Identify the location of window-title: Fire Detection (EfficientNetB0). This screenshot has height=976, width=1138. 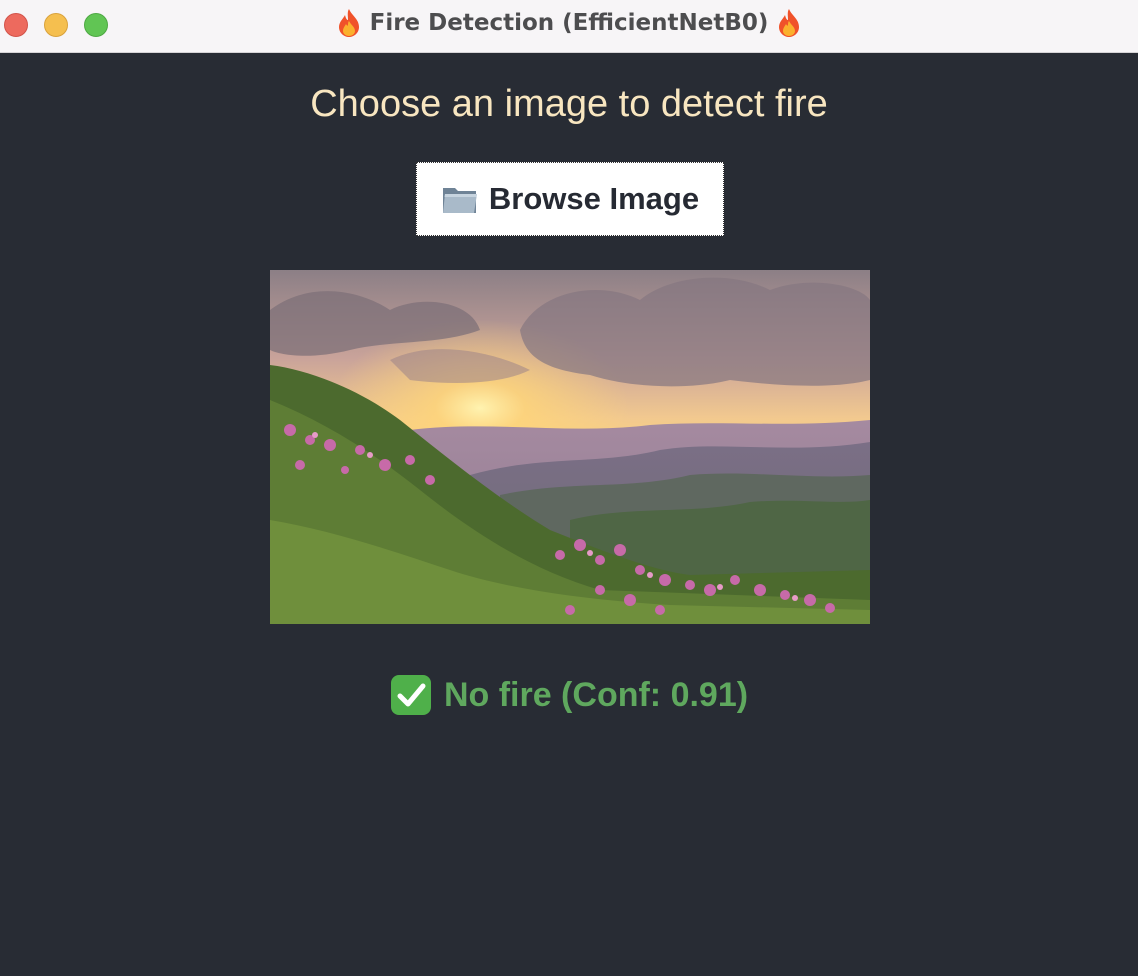
(569, 23).